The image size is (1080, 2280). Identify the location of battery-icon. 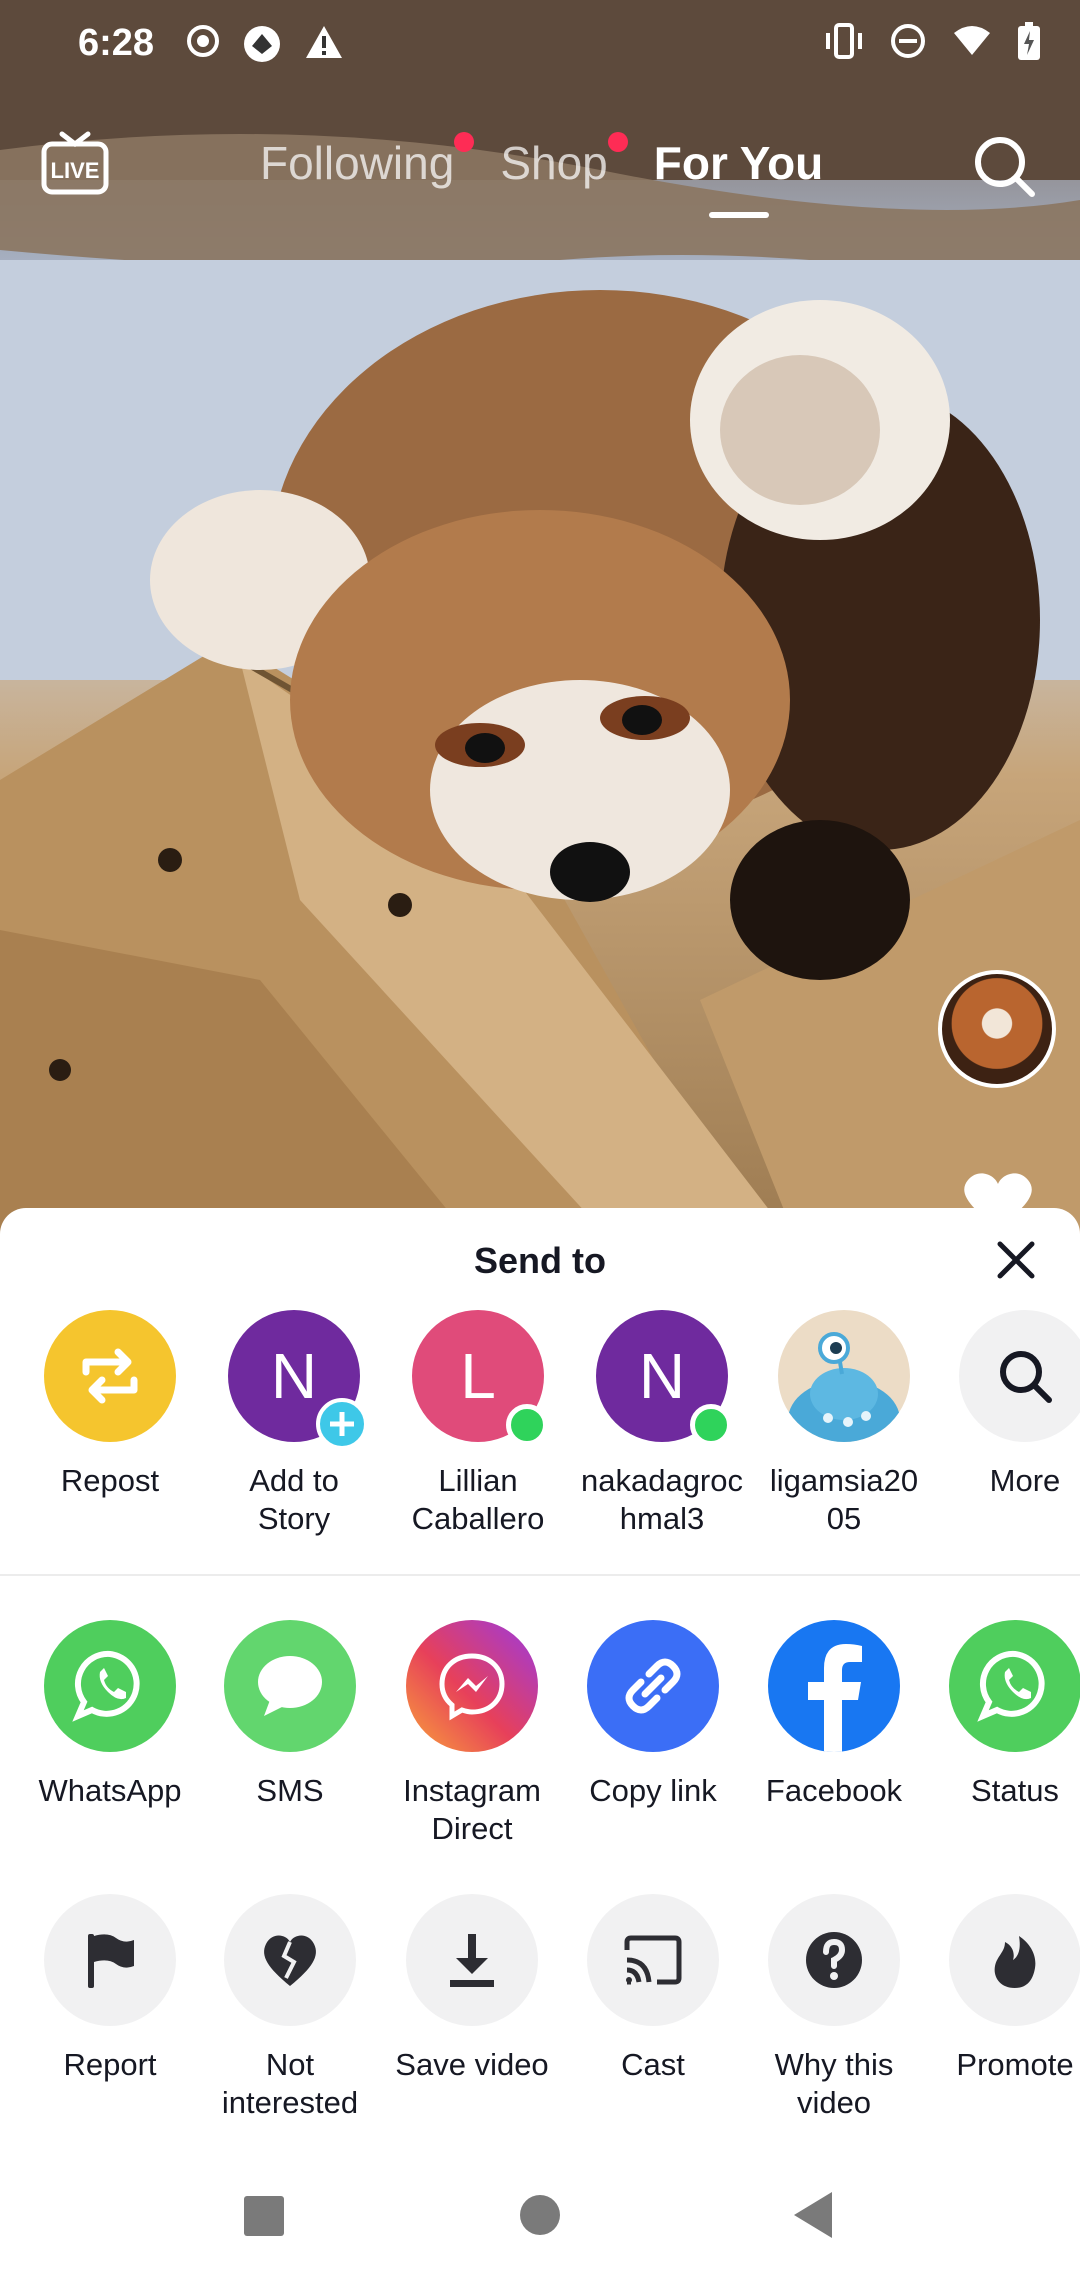
(1029, 41).